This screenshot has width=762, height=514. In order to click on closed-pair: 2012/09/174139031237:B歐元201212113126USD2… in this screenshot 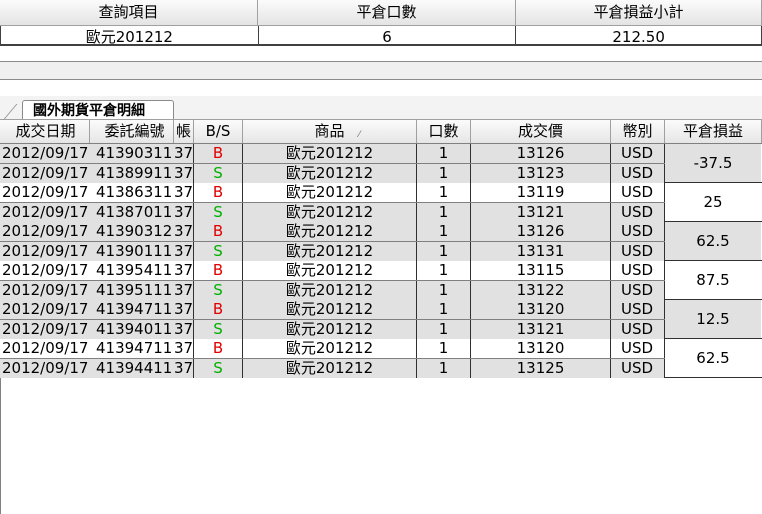, I will do `click(381, 241)`.